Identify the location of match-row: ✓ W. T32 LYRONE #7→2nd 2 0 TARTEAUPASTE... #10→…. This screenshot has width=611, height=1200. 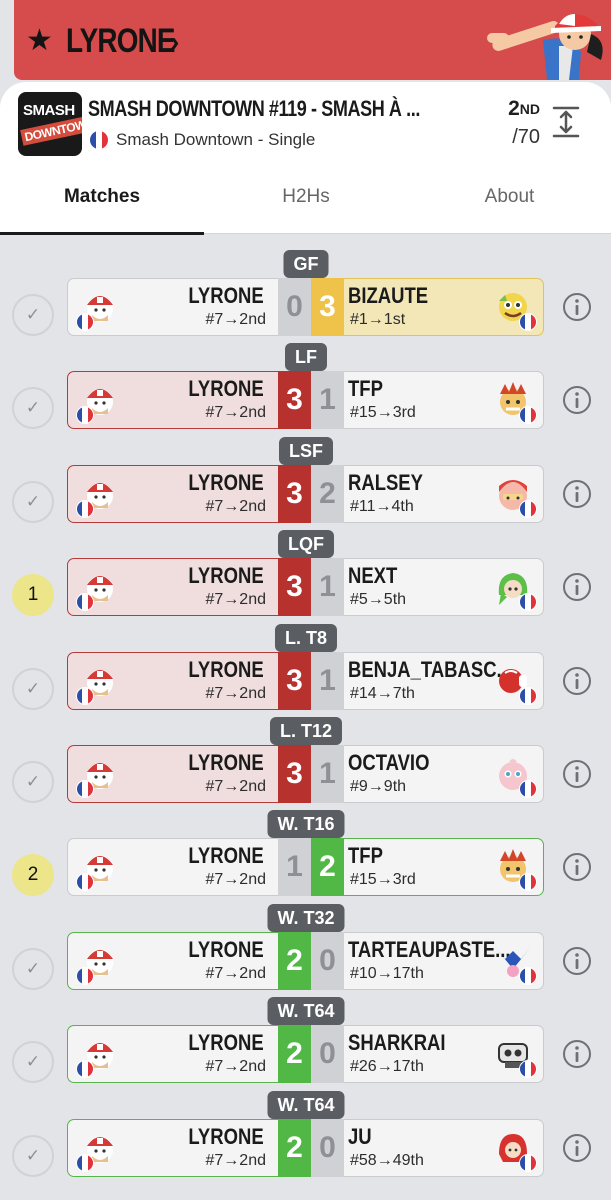
(305, 951).